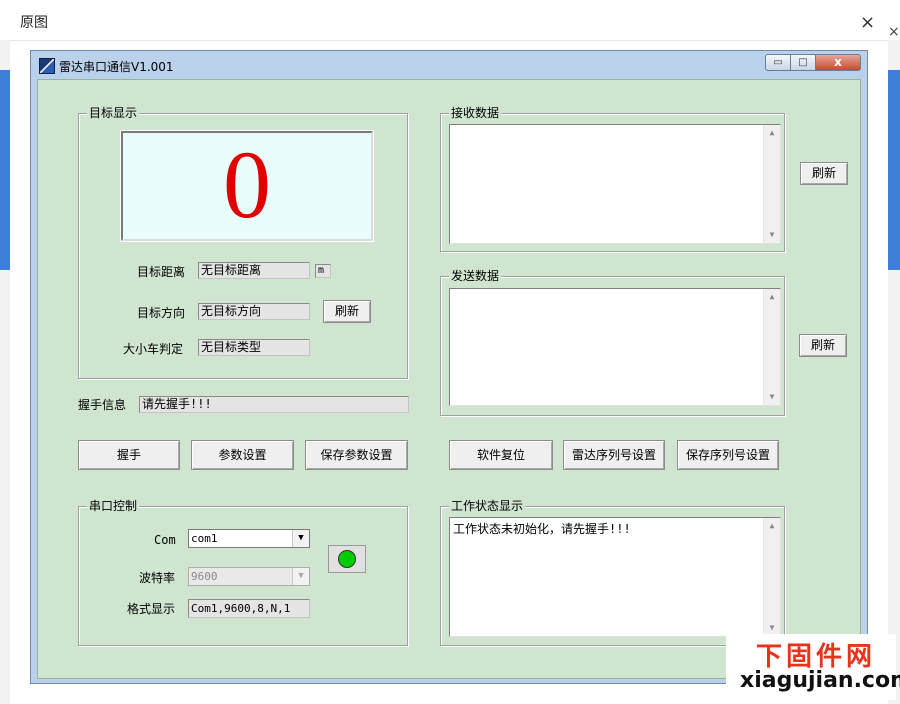 This screenshot has height=704, width=900. I want to click on format-field: Com1,9600,8,N,1, so click(249, 608).